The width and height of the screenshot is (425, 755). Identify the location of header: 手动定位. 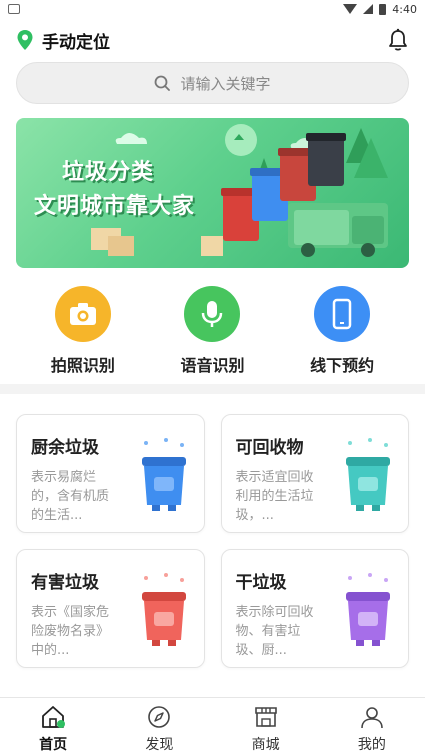
(212, 40).